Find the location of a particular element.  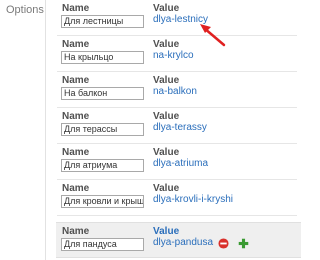

option-value-link: na-balkon is located at coordinates (175, 91).